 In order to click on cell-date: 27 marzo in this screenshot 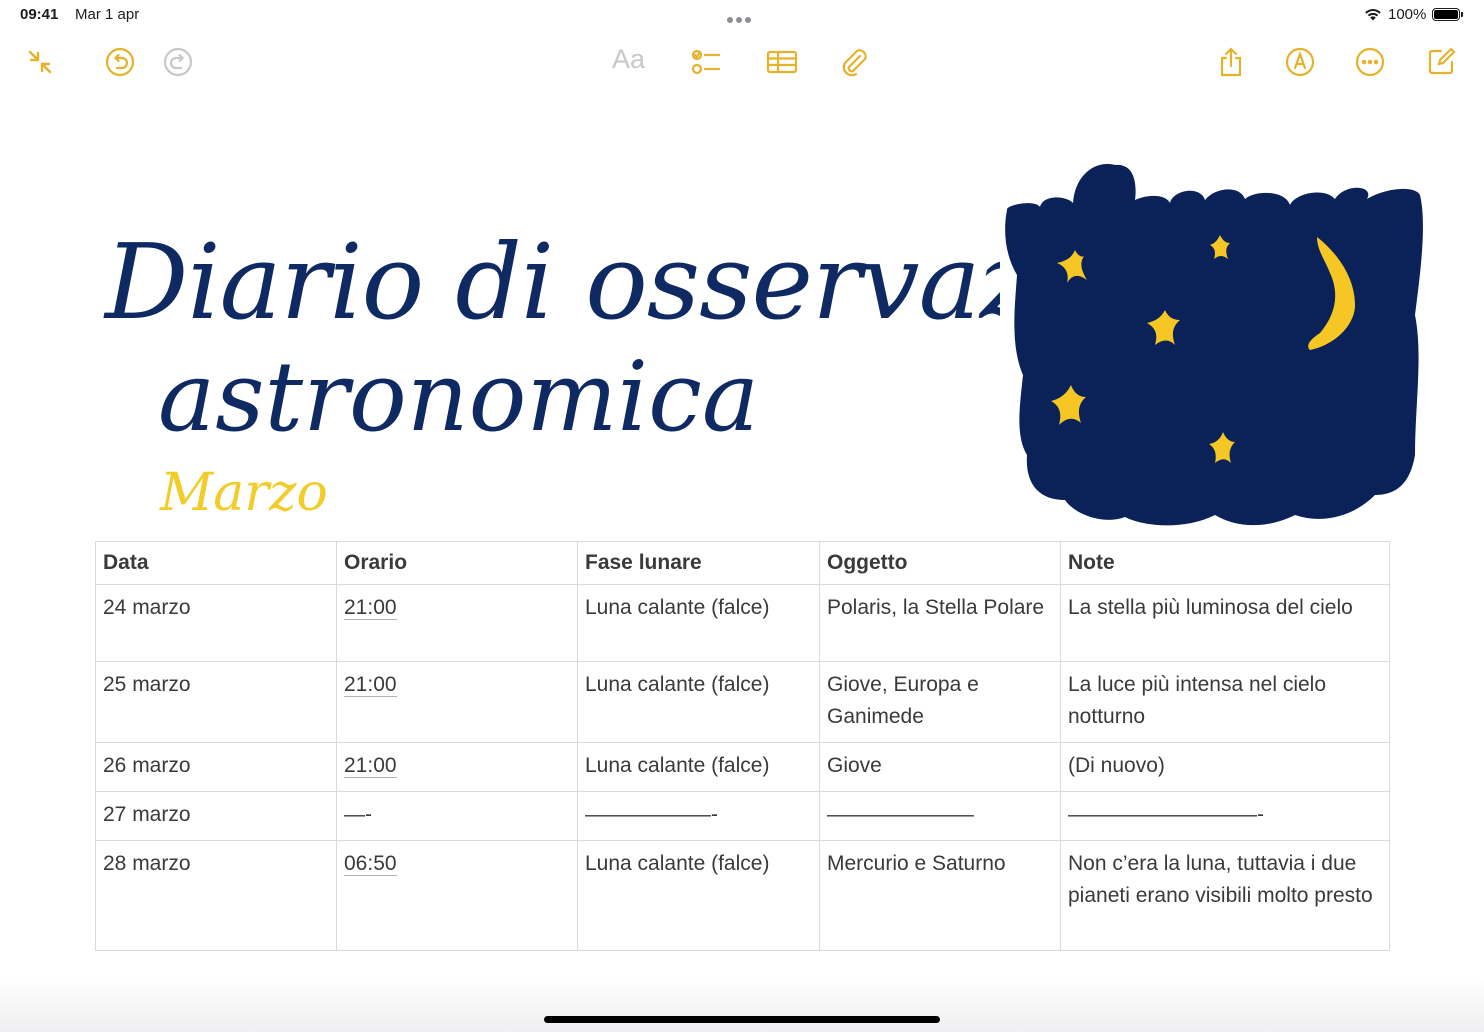, I will do `click(216, 816)`.